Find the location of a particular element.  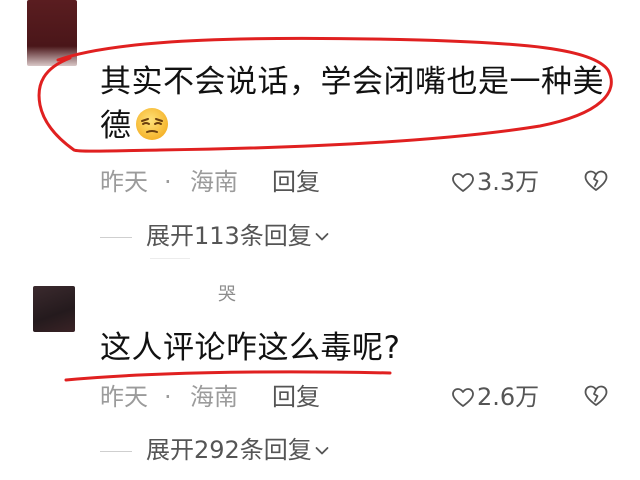

comment-meta: 昨天 · 海南 回复 2.6万 is located at coordinates (360, 397).